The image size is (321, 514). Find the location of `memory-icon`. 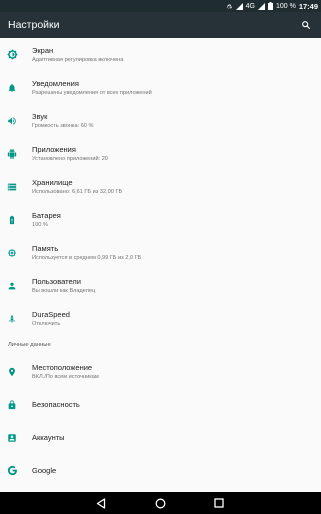

memory-icon is located at coordinates (12, 253).